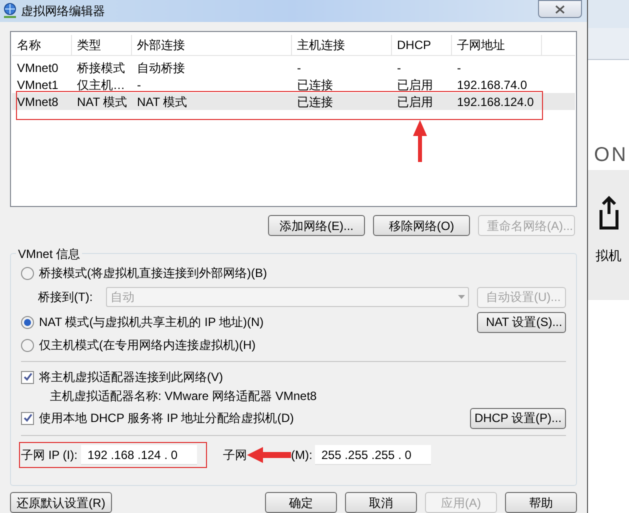 Image resolution: width=629 pixels, height=513 pixels. I want to click on window-title: 虚拟网络编辑器, so click(63, 11).